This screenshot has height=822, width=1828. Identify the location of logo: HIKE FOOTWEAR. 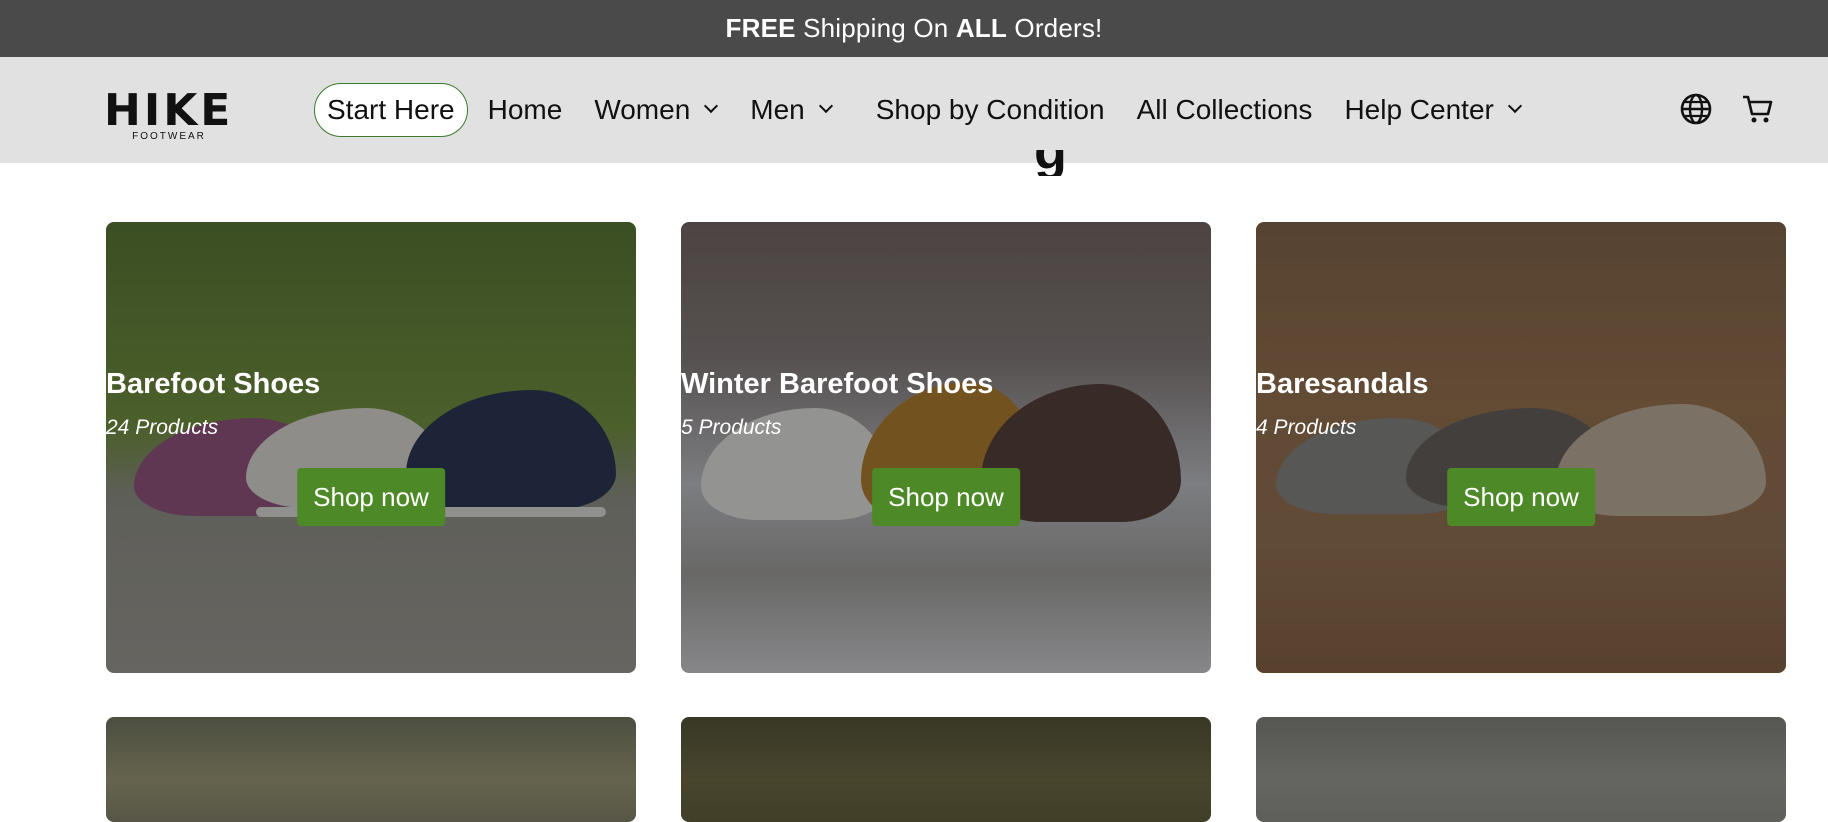
(171, 114).